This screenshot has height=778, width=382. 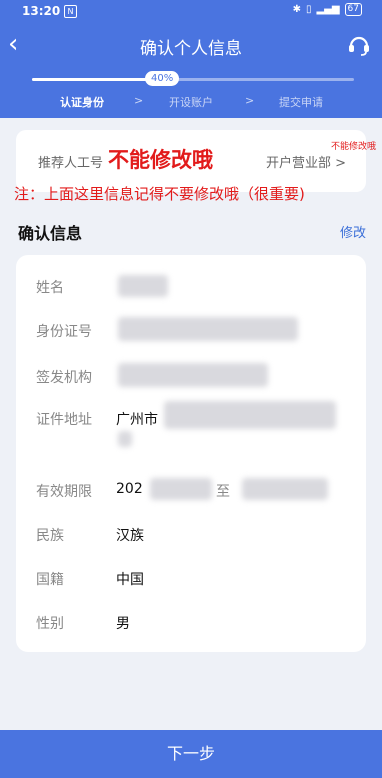 I want to click on validity-value: 202, so click(x=129, y=489).